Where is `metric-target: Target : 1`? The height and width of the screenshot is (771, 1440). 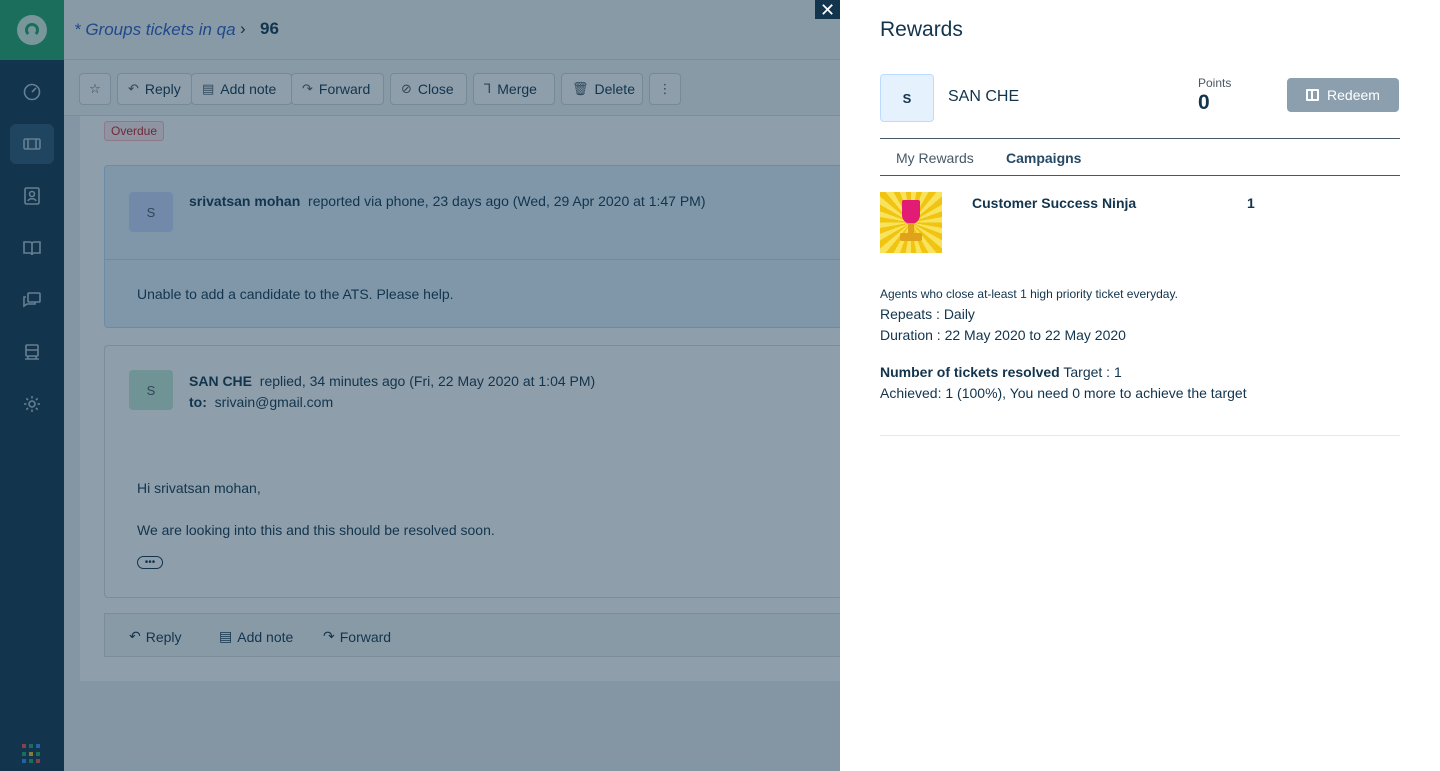
metric-target: Target : 1 is located at coordinates (1092, 372).